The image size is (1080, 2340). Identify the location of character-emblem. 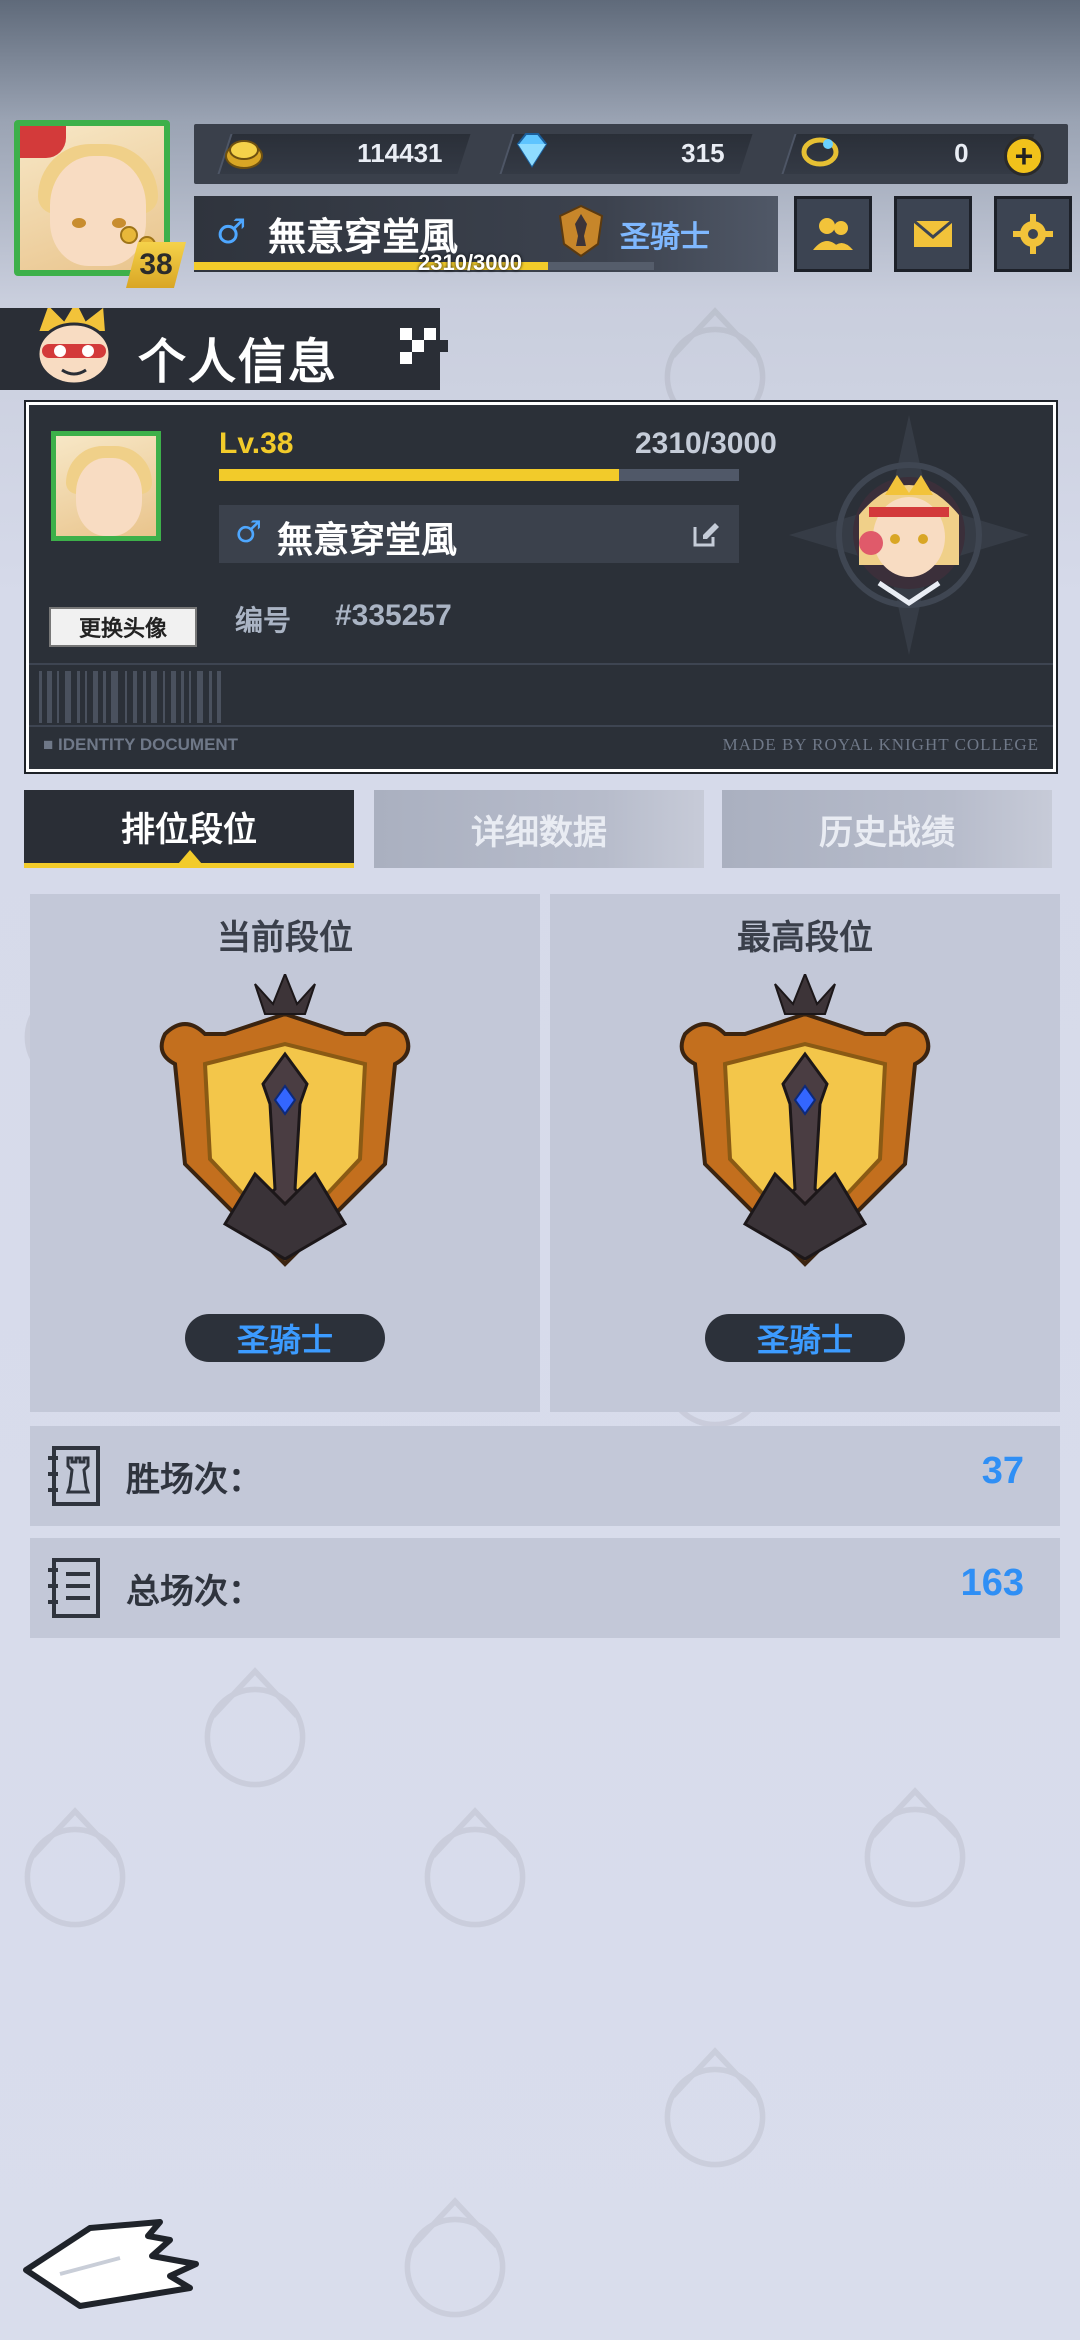
(909, 535).